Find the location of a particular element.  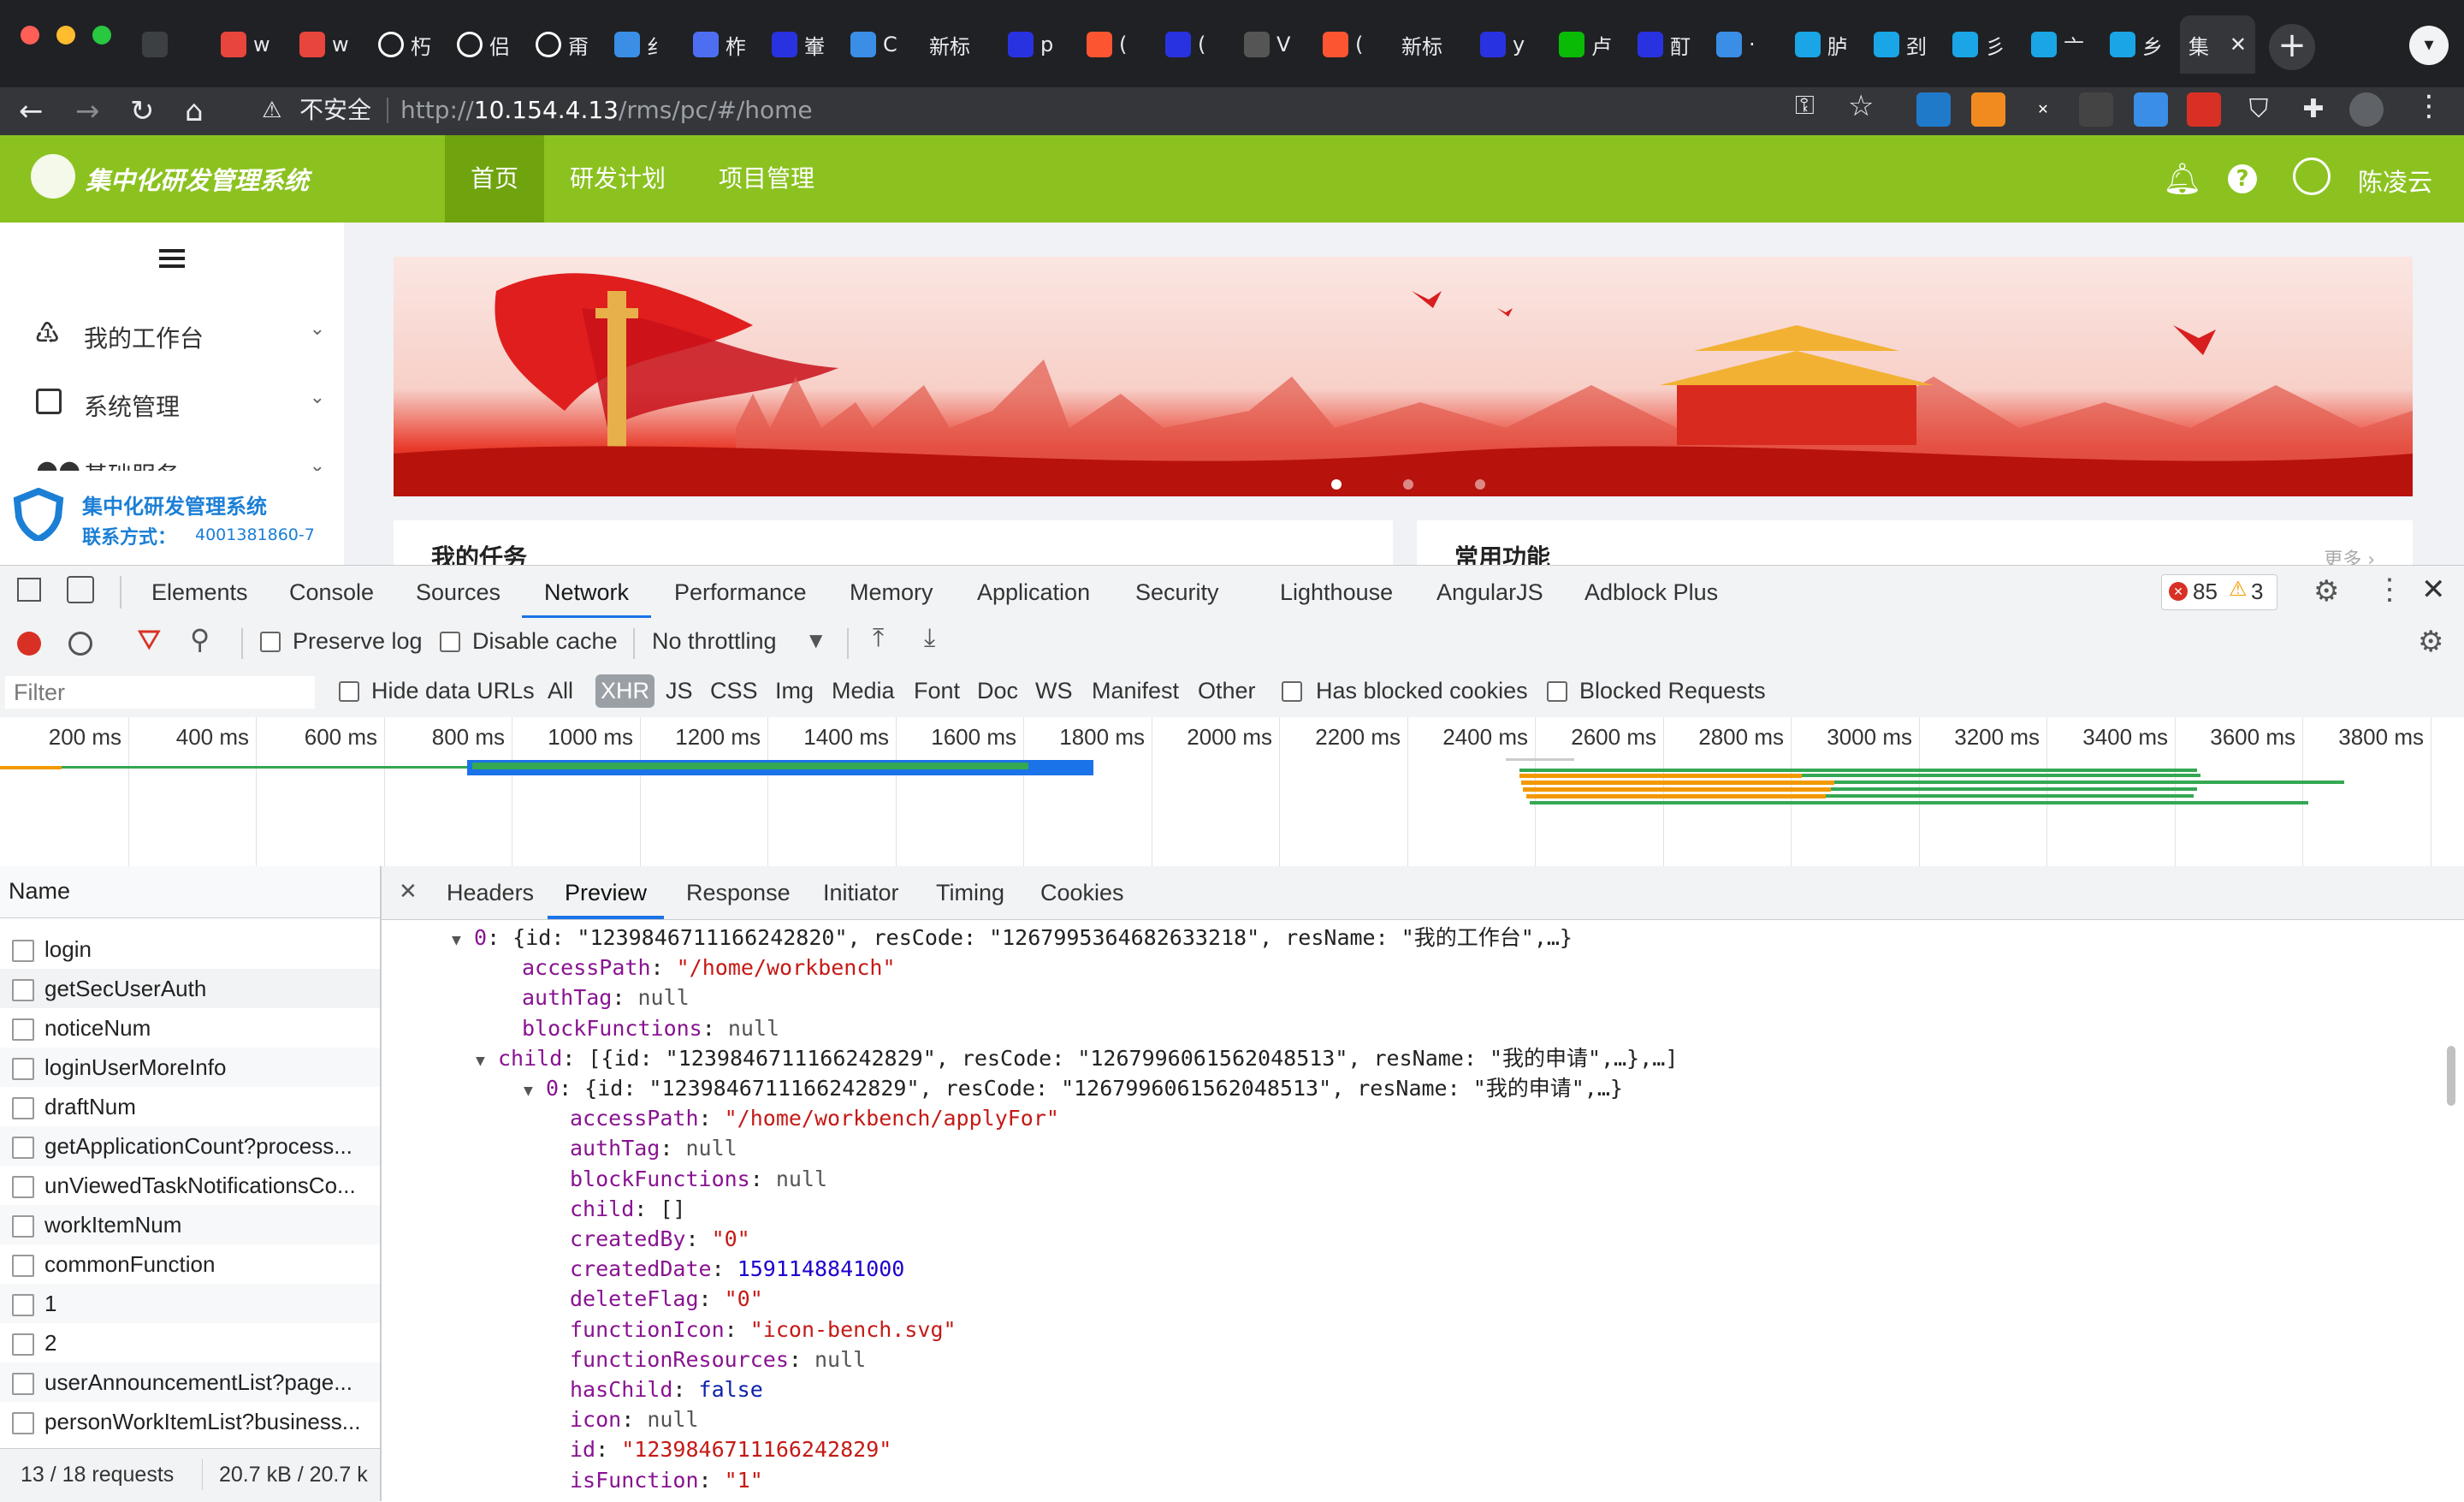

filter-type-other: Other is located at coordinates (1227, 691).